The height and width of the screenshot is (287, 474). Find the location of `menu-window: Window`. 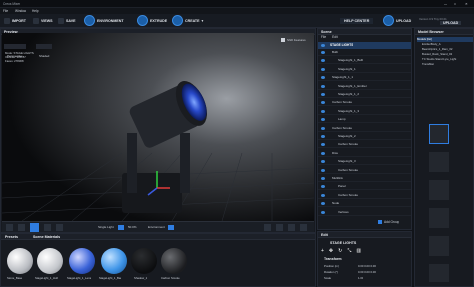

menu-window: Window is located at coordinates (20, 11).